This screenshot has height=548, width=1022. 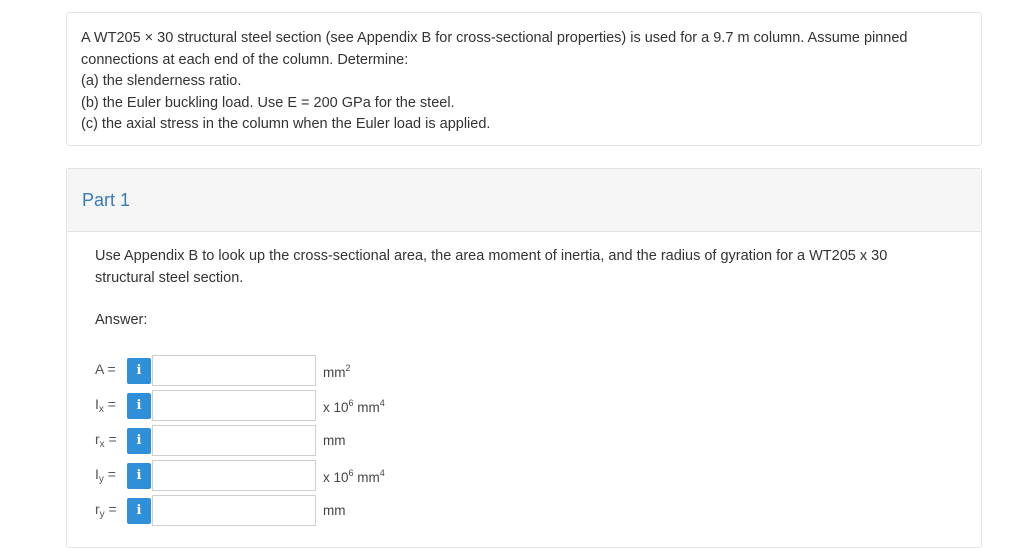 What do you see at coordinates (234, 510) in the screenshot?
I see `ry-input` at bounding box center [234, 510].